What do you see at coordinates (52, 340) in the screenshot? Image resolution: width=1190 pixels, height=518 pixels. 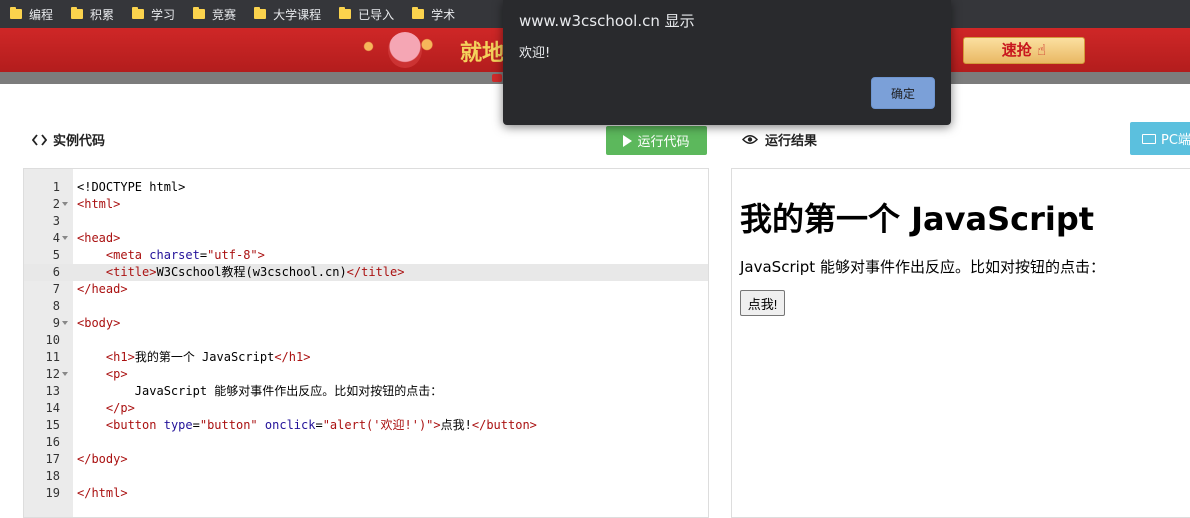 I see `line-number: 10` at bounding box center [52, 340].